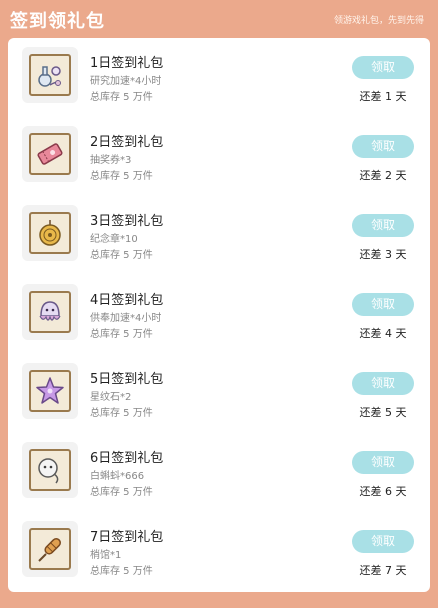 The height and width of the screenshot is (608, 438). Describe the element at coordinates (219, 472) in the screenshot. I see `gift-item-day-6: 6日签到礼包 白蝌蚪*666 总库存 5 万件 领取 还差 6 天` at that location.